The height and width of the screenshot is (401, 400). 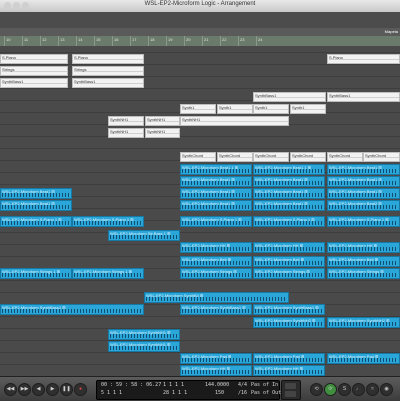 What do you see at coordinates (386, 389) in the screenshot?
I see `click-button: ◉` at bounding box center [386, 389].